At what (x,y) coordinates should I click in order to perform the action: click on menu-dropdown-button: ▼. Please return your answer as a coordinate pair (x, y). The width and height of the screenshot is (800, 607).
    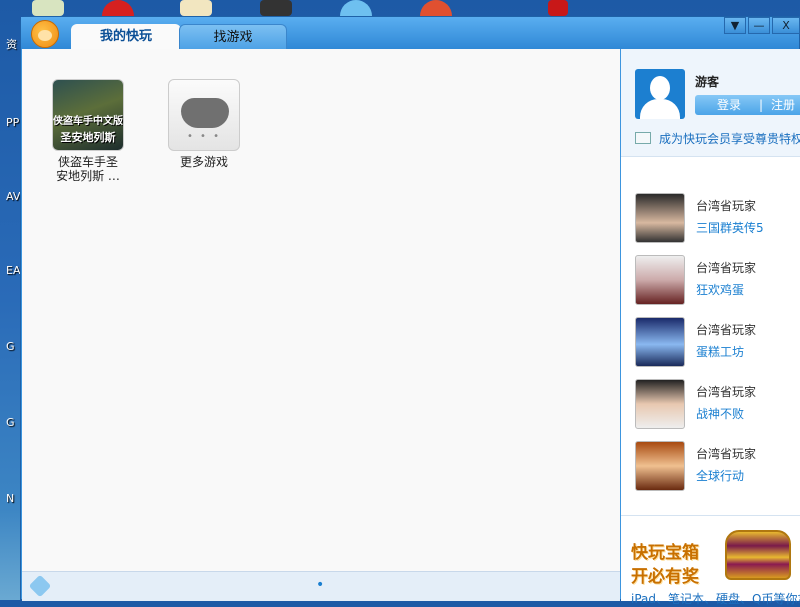
    Looking at the image, I should click on (735, 25).